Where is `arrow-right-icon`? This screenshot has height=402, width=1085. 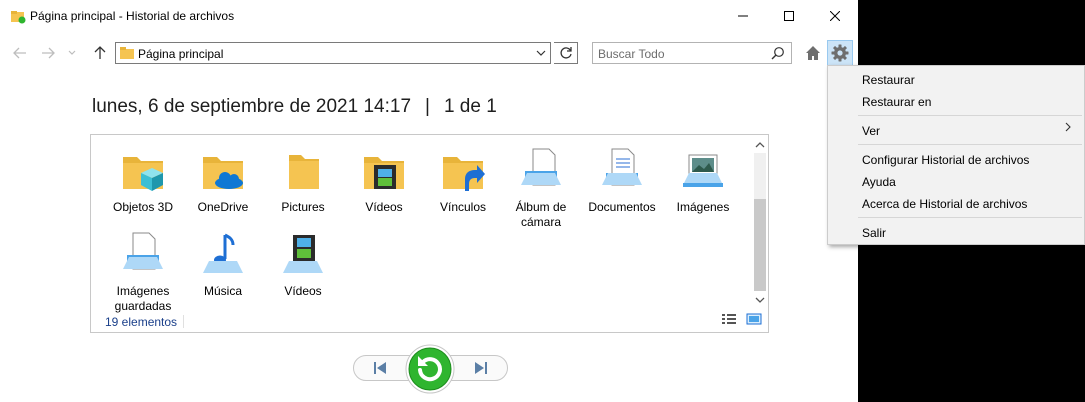 arrow-right-icon is located at coordinates (48, 53).